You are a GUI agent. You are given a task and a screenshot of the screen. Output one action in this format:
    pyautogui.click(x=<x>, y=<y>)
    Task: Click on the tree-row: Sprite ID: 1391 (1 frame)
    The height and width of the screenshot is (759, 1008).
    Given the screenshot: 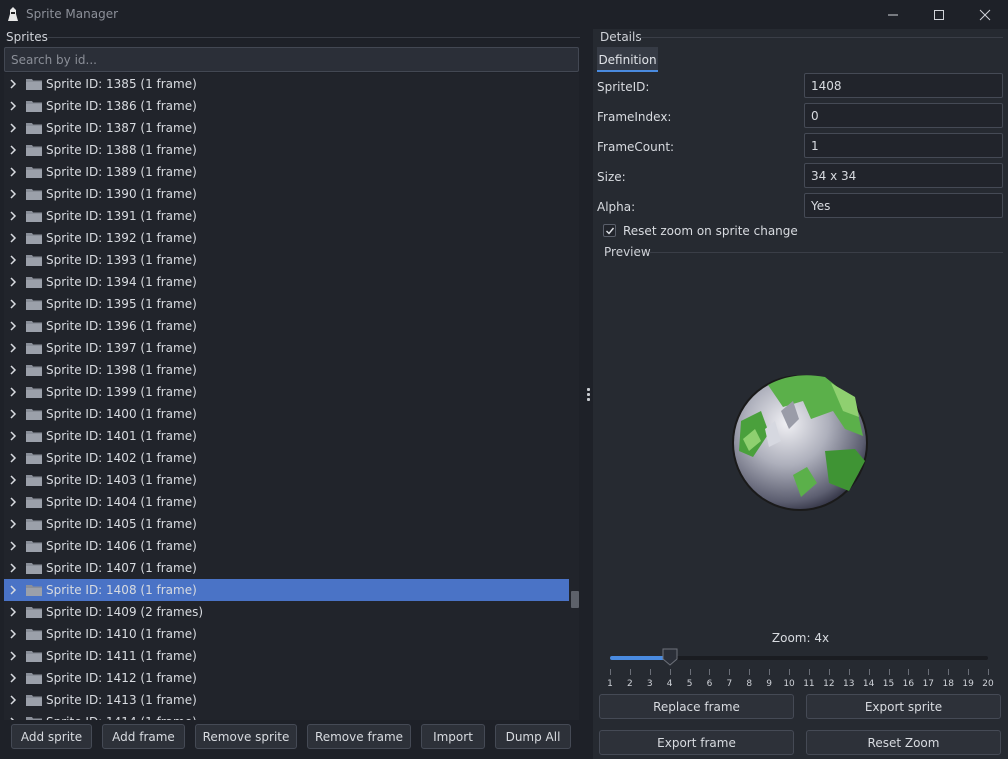 What is the action you would take?
    pyautogui.click(x=286, y=216)
    